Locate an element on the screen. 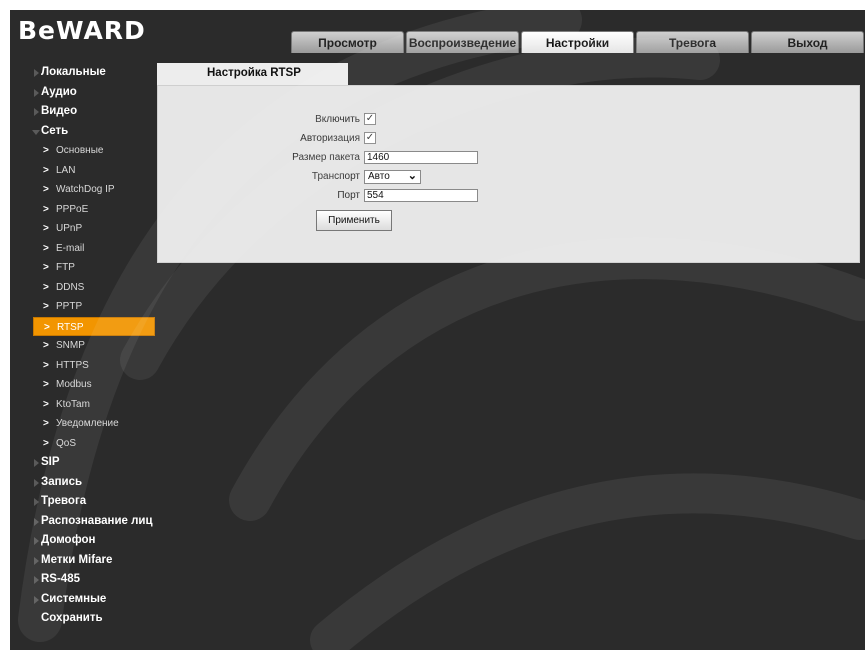 The image size is (866, 659). sidebar-subitem-label: UPnP is located at coordinates (69, 228).